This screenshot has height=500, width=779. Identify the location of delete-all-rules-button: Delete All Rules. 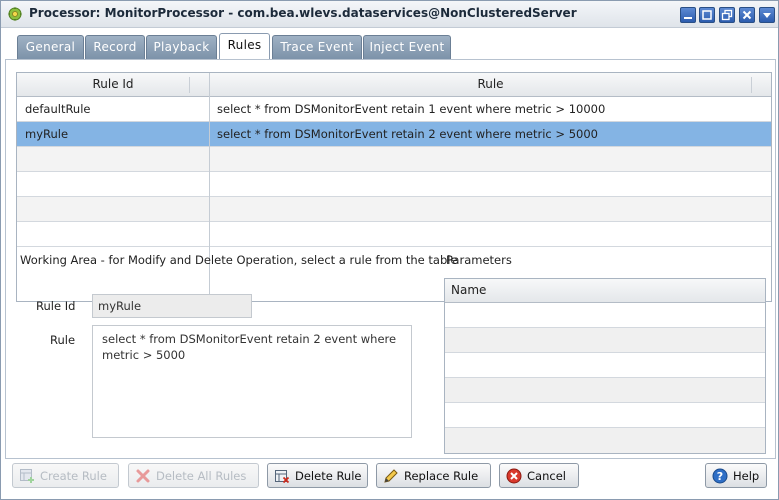
(193, 475).